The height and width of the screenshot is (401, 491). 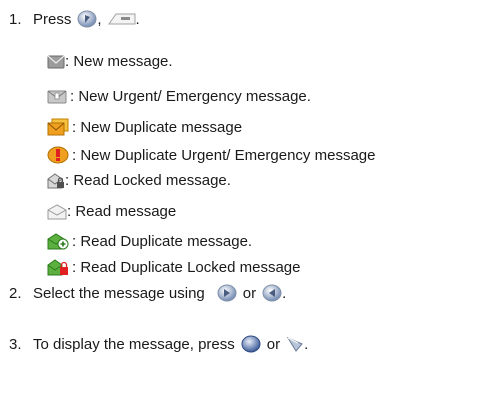 I want to click on step-number: 1., so click(x=15, y=19).